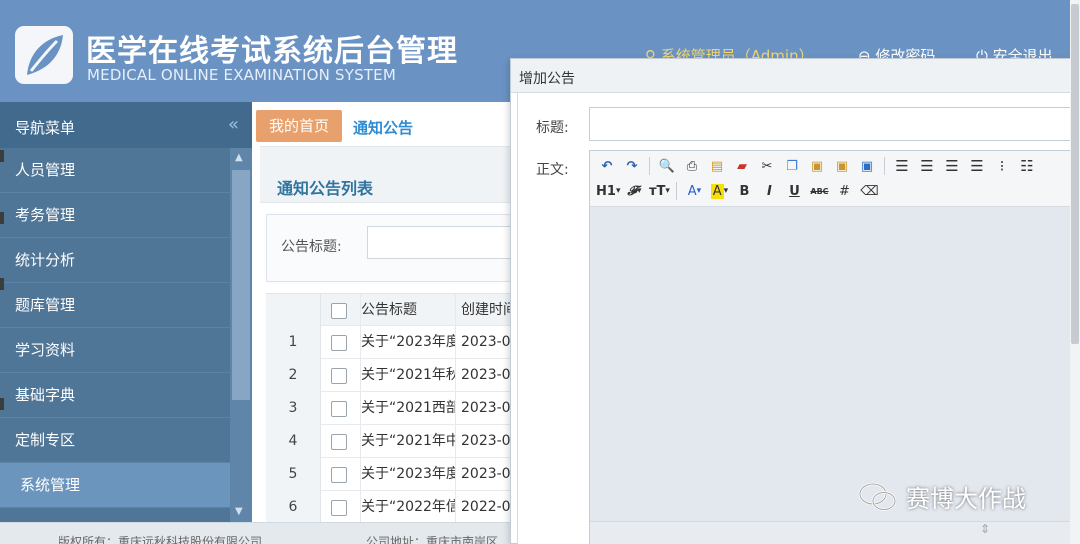 Image resolution: width=1080 pixels, height=544 pixels. I want to click on watermark-text: 赛博大作战, so click(966, 499).